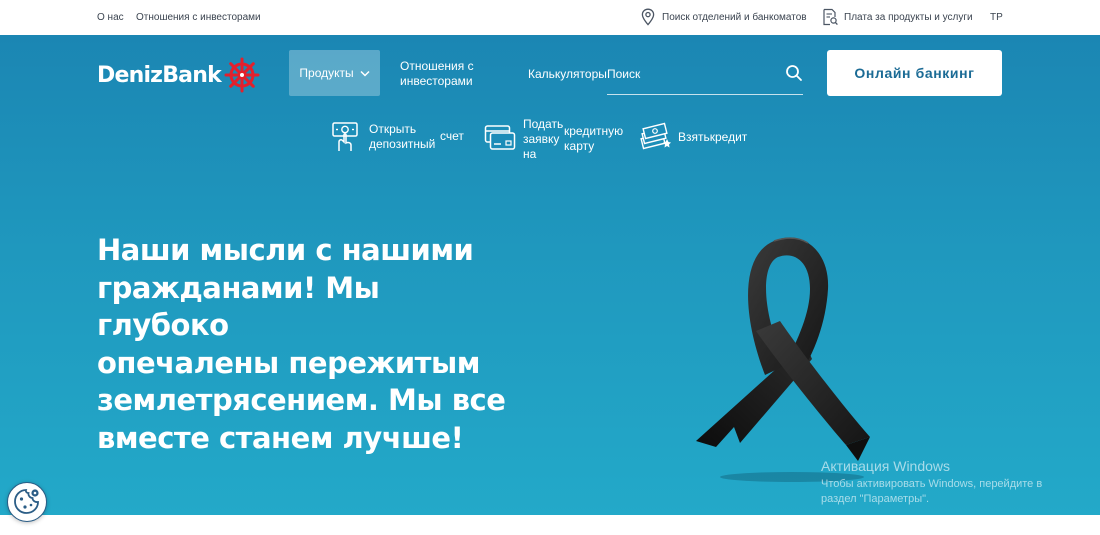 The width and height of the screenshot is (1100, 535). I want to click on location-pin-icon, so click(648, 17).